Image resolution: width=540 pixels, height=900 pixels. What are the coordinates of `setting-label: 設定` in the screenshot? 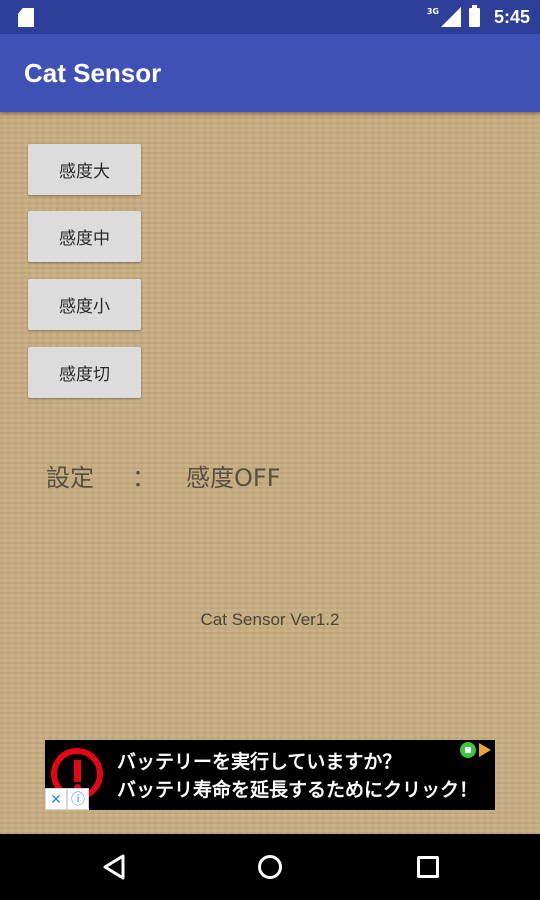 It's located at (70, 478).